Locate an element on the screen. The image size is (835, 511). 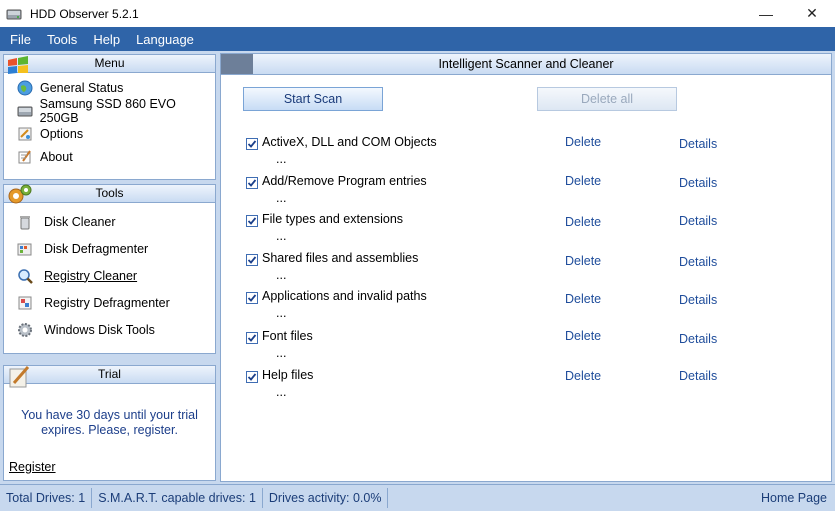
tools-panel-header: Tools is located at coordinates (109, 194).